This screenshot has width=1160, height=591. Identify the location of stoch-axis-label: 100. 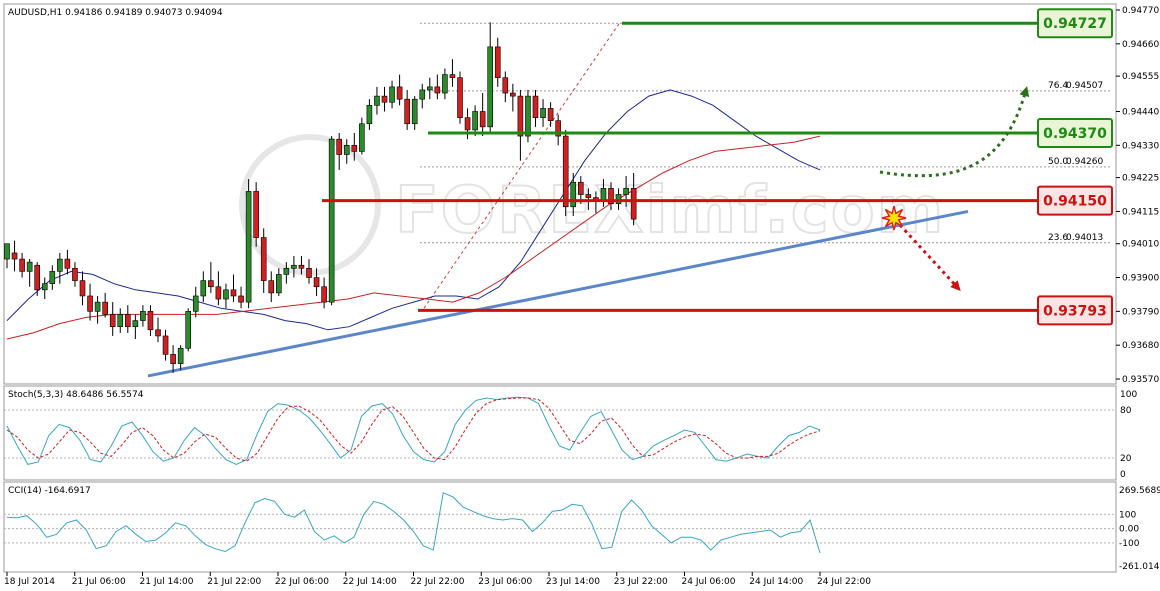
(1128, 395).